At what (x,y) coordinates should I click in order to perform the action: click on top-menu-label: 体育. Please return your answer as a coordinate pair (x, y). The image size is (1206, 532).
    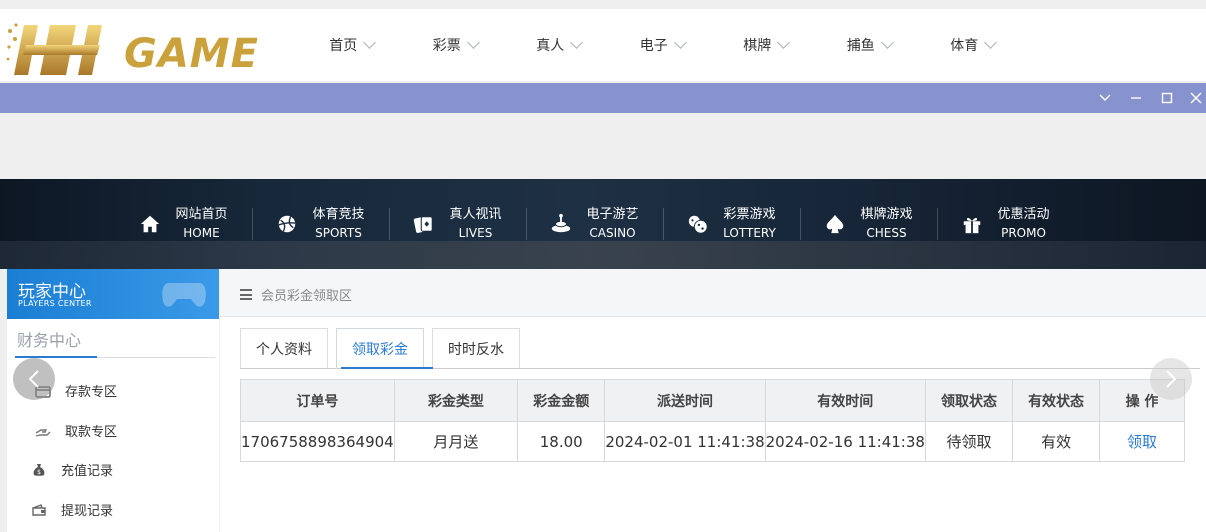
    Looking at the image, I should click on (964, 46).